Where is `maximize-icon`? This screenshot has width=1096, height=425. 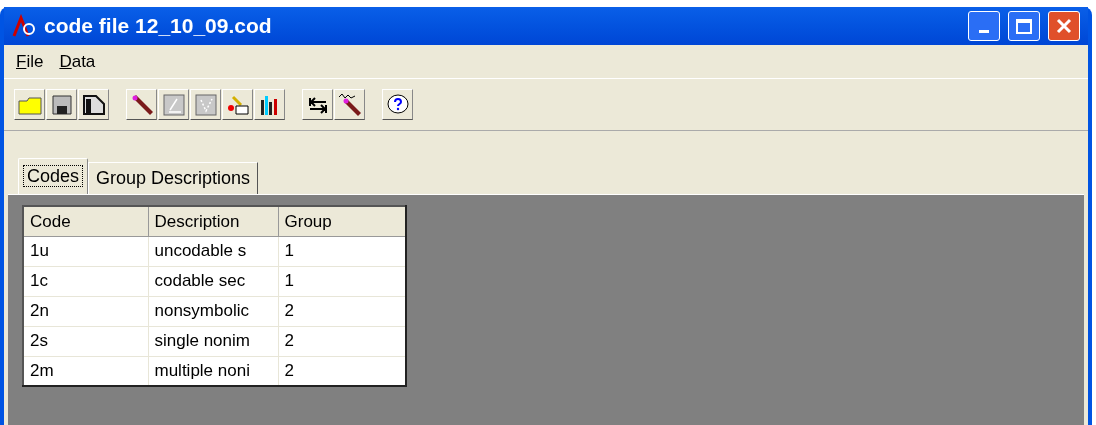 maximize-icon is located at coordinates (1024, 26).